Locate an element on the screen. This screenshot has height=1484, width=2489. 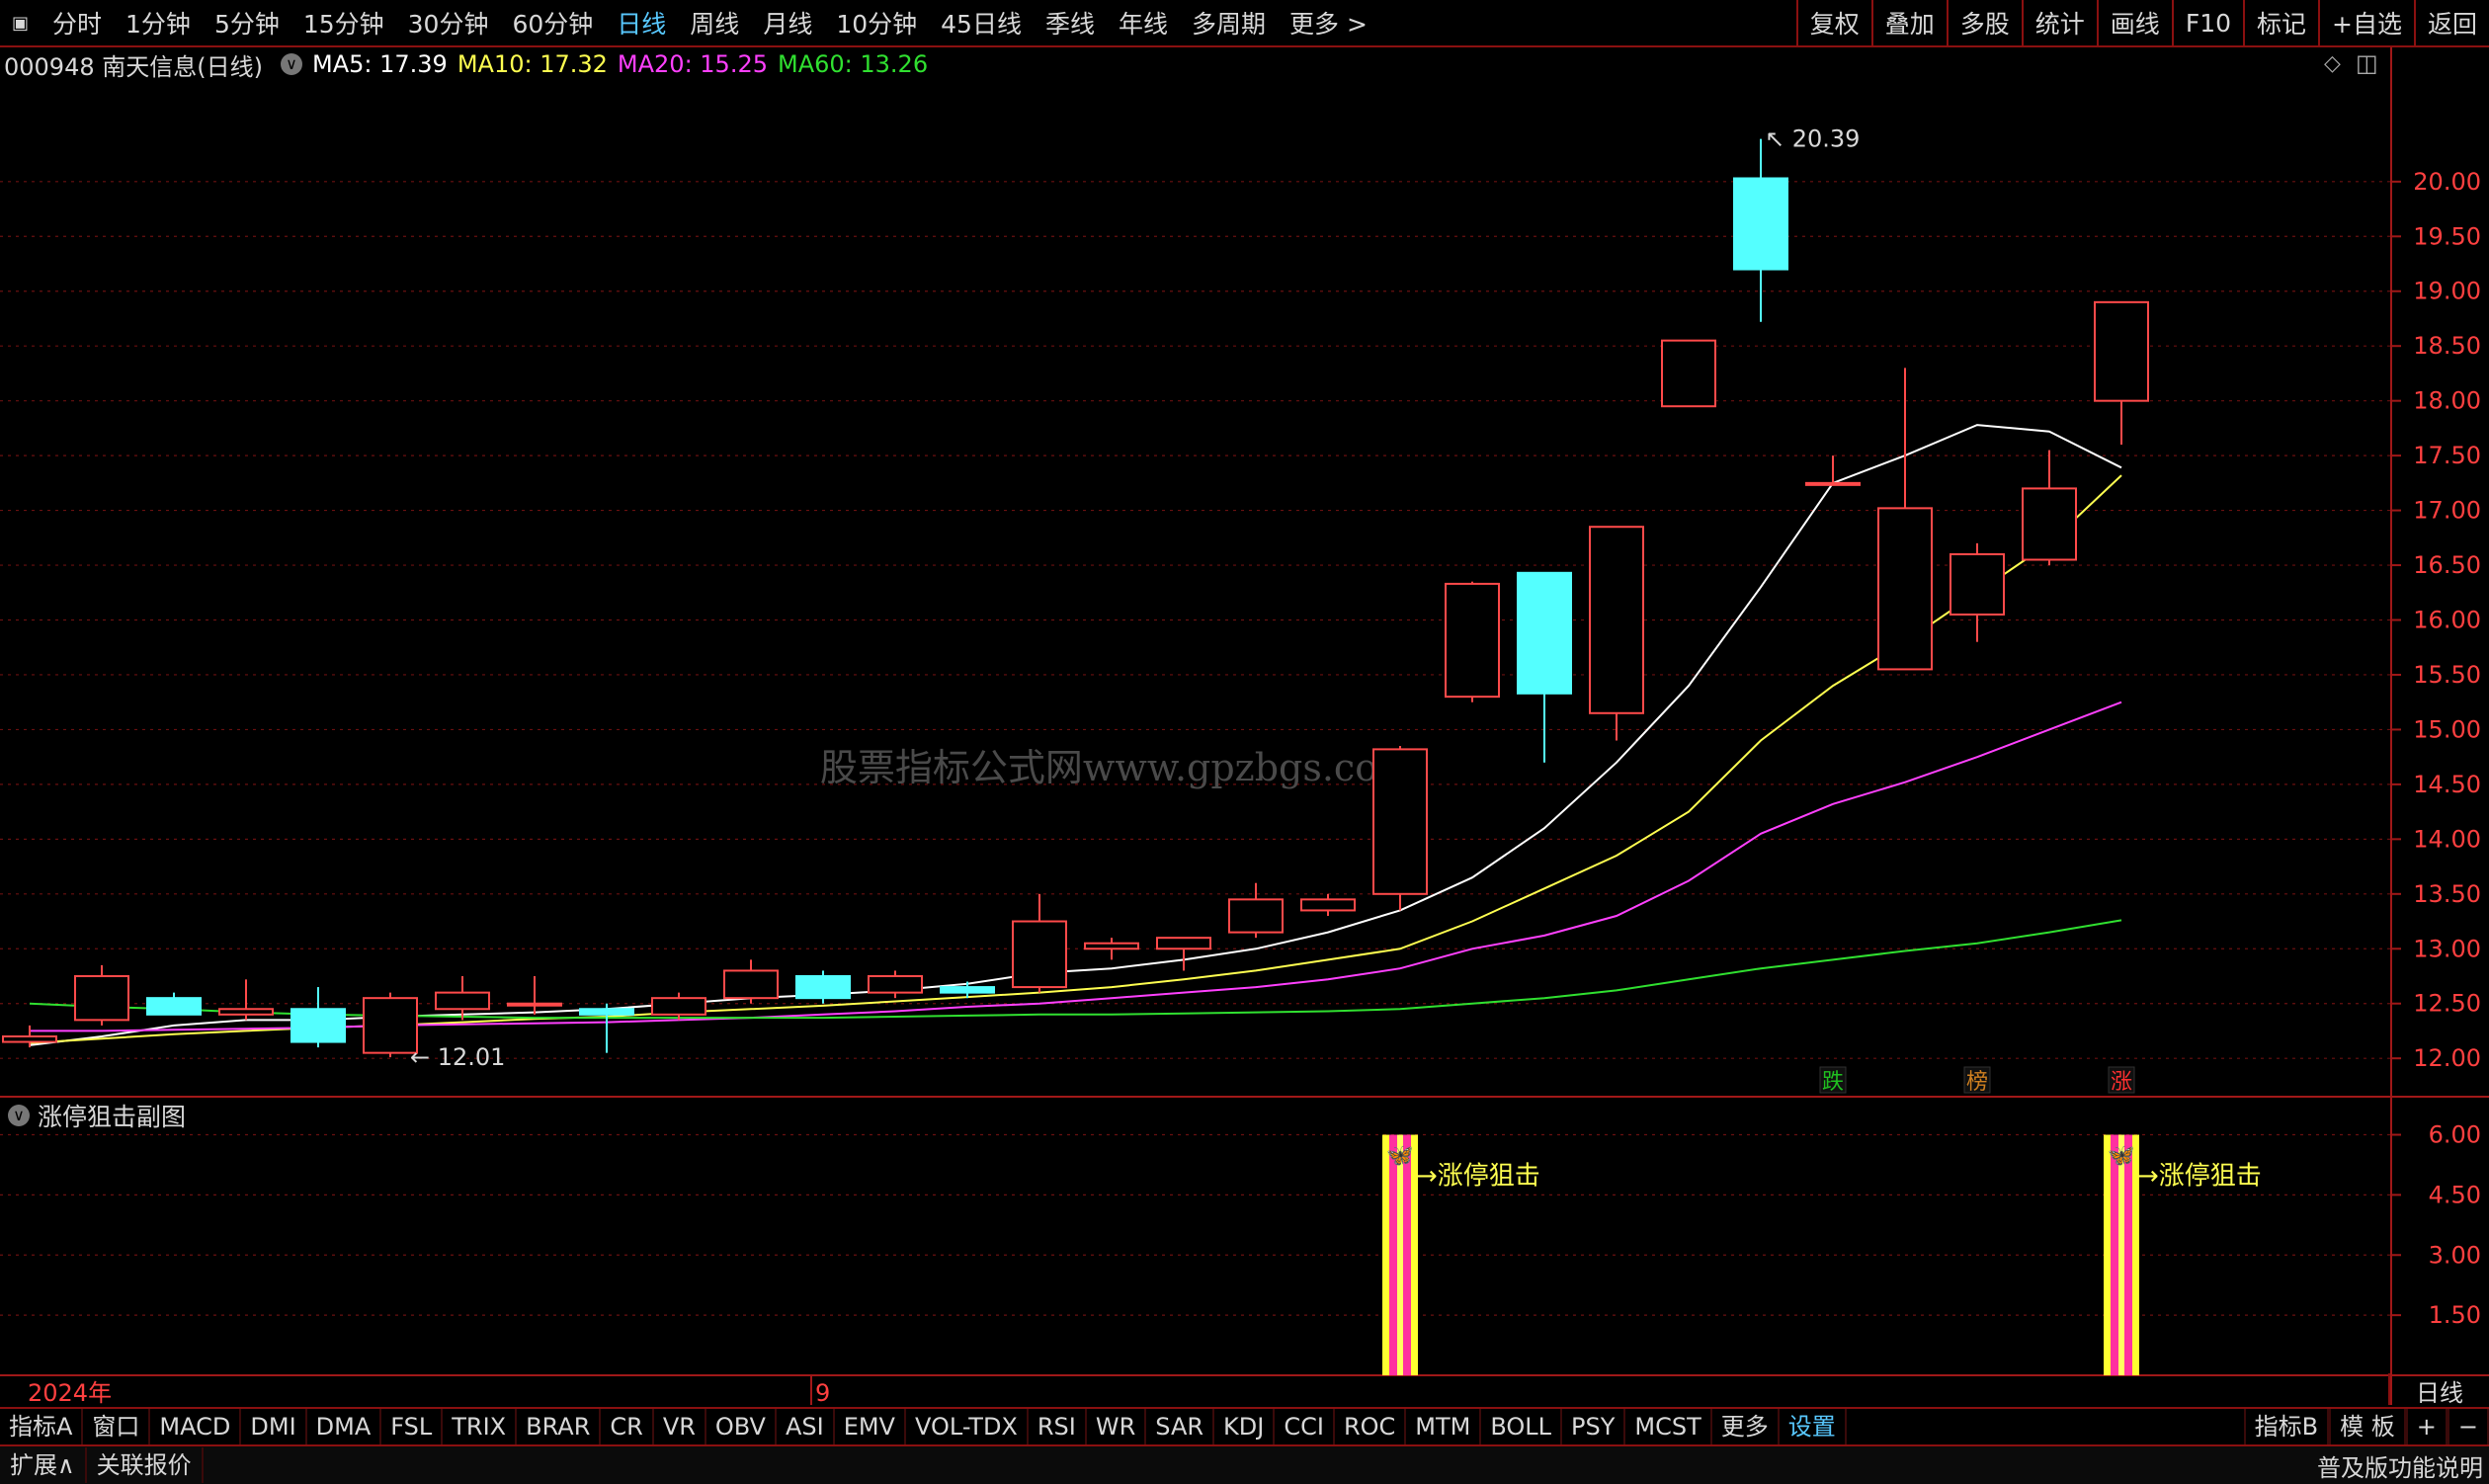
bottom-left-button-1: 关联报价 is located at coordinates (145, 1465).